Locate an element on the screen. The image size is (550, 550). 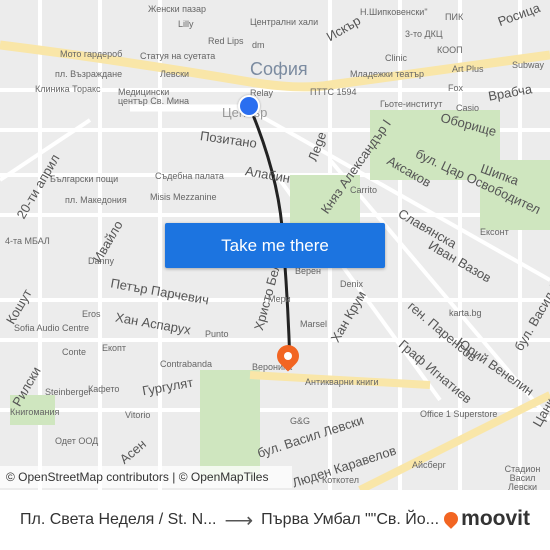
map-label: КООП is located at coordinates (450, 50).